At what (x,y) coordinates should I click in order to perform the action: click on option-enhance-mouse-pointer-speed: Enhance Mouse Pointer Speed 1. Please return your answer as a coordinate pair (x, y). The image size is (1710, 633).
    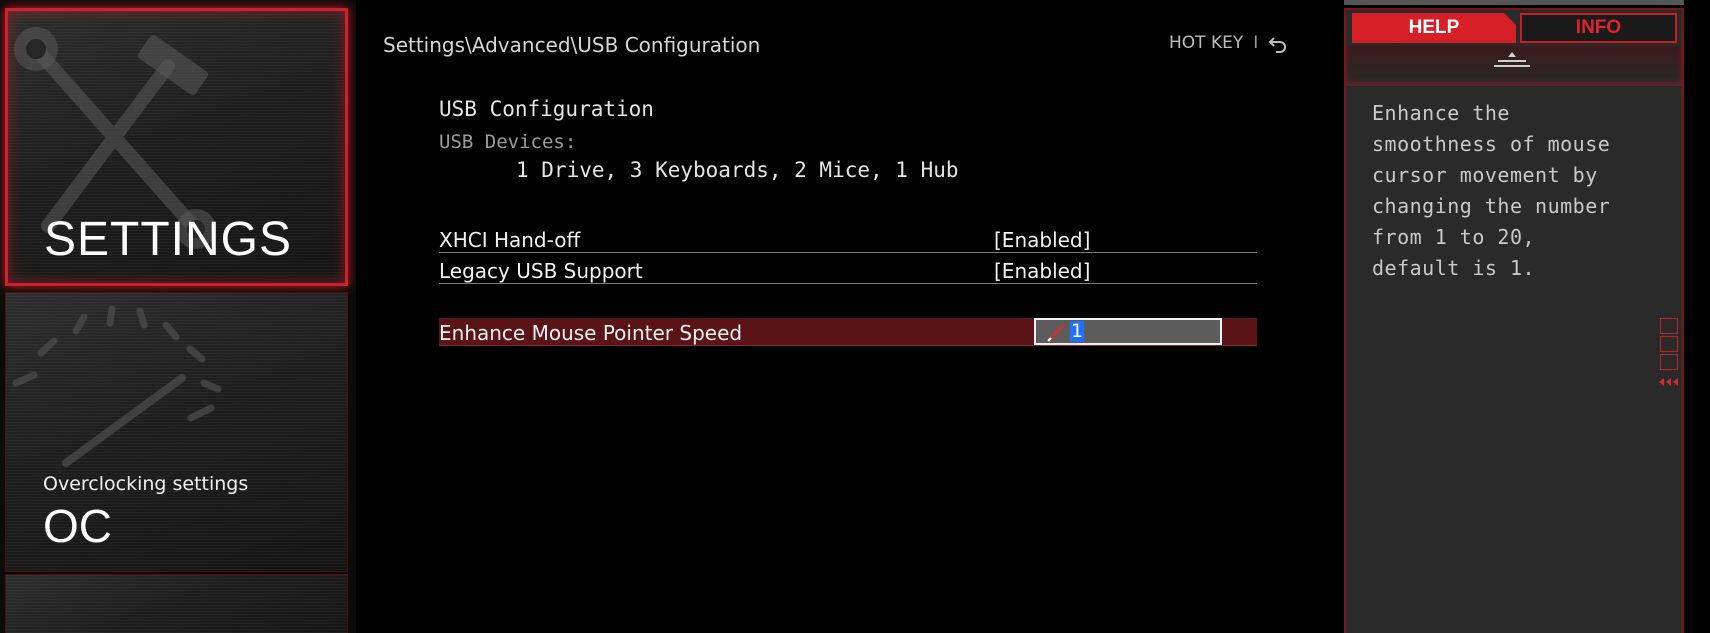
    Looking at the image, I should click on (848, 332).